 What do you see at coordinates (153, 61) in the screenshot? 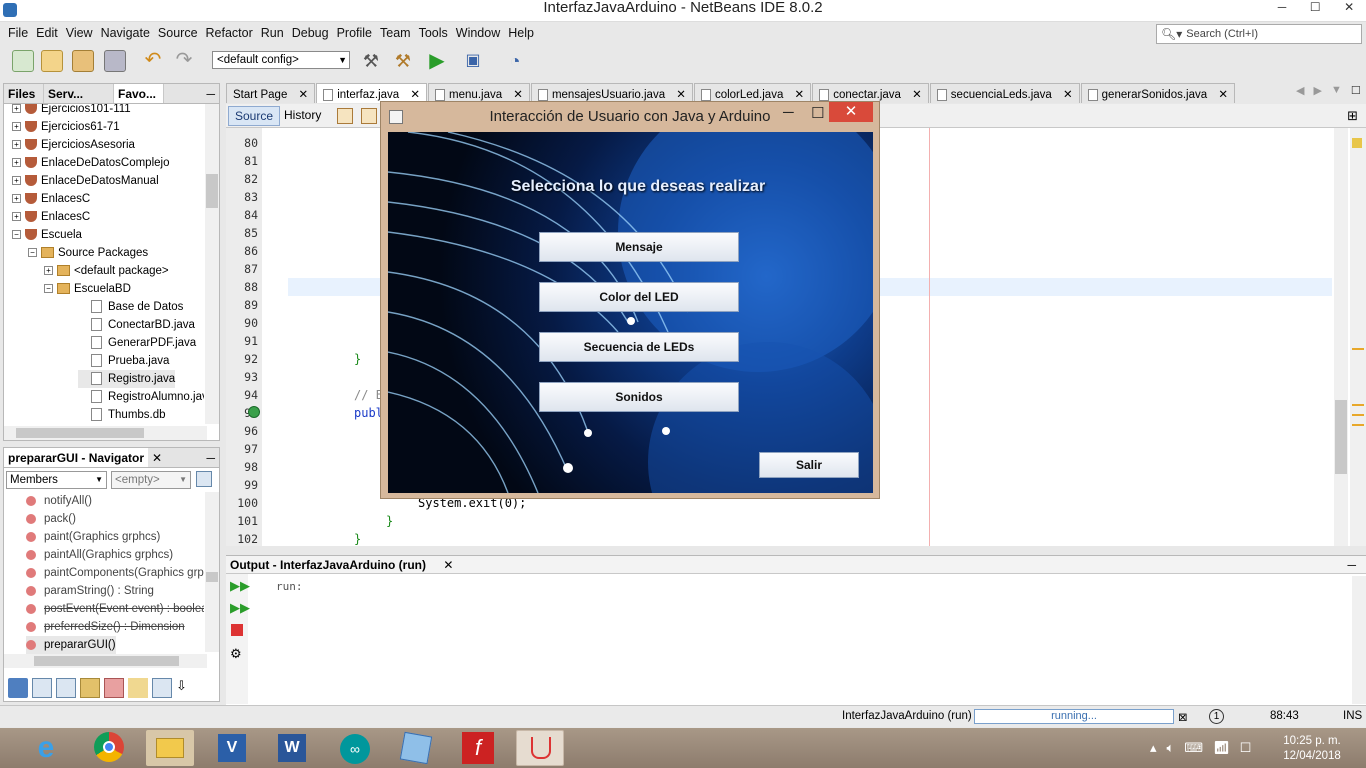
I see `undo-icon: ↶` at bounding box center [153, 61].